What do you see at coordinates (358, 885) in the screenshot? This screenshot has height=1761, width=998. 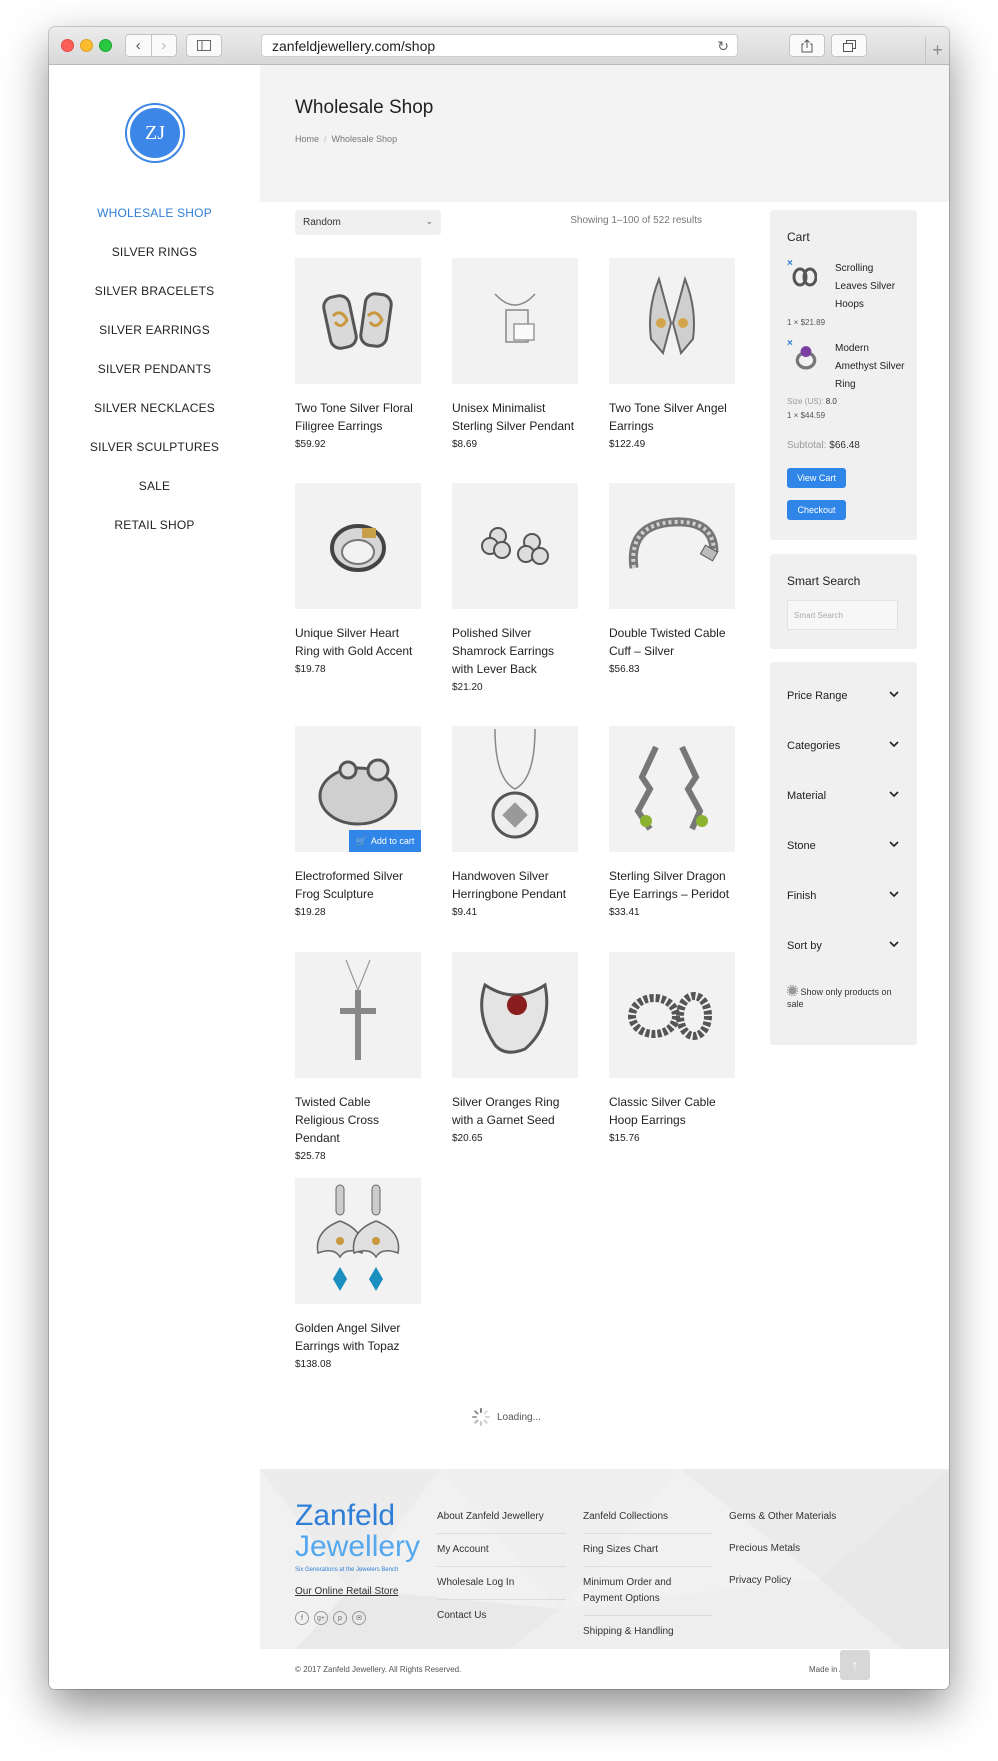 I see `product-name: Electroformed Silver Frog Sculpture` at bounding box center [358, 885].